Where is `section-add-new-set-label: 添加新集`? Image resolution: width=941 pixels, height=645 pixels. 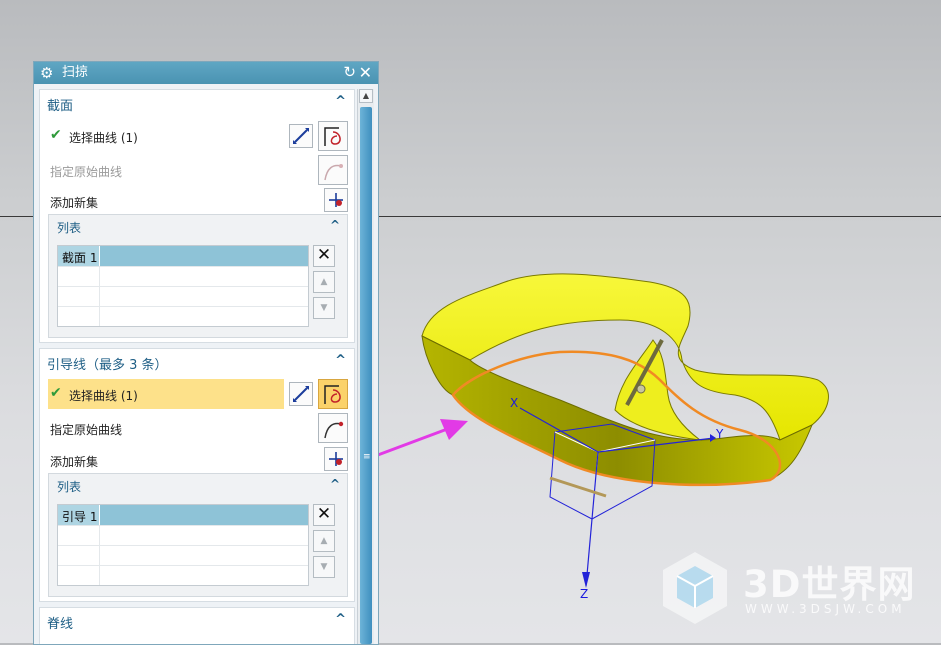
section-add-new-set-label: 添加新集 is located at coordinates (74, 203).